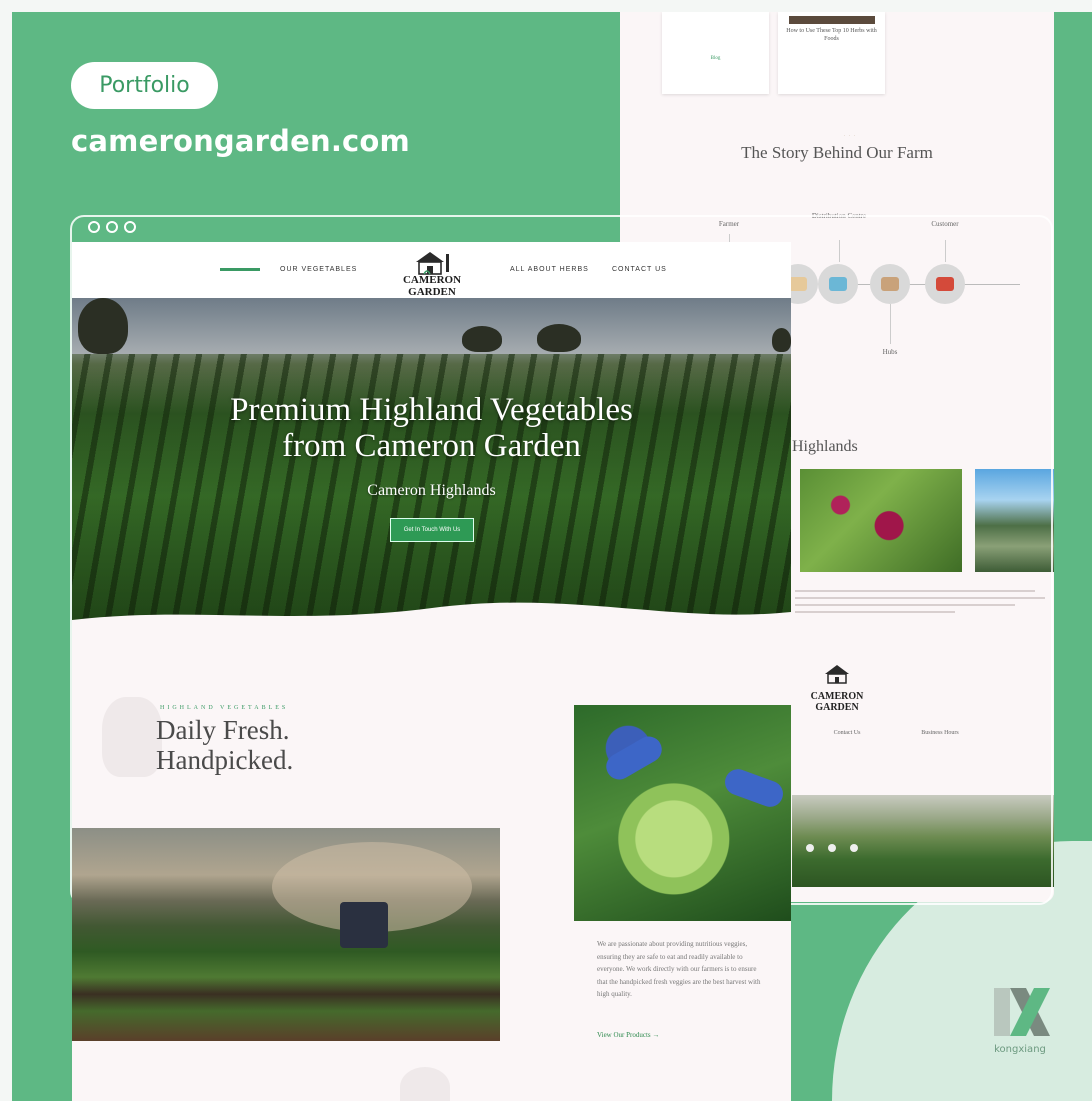  I want to click on blog-card-title: How to Use These Top 10 Herbs with Foods, so click(831, 35).